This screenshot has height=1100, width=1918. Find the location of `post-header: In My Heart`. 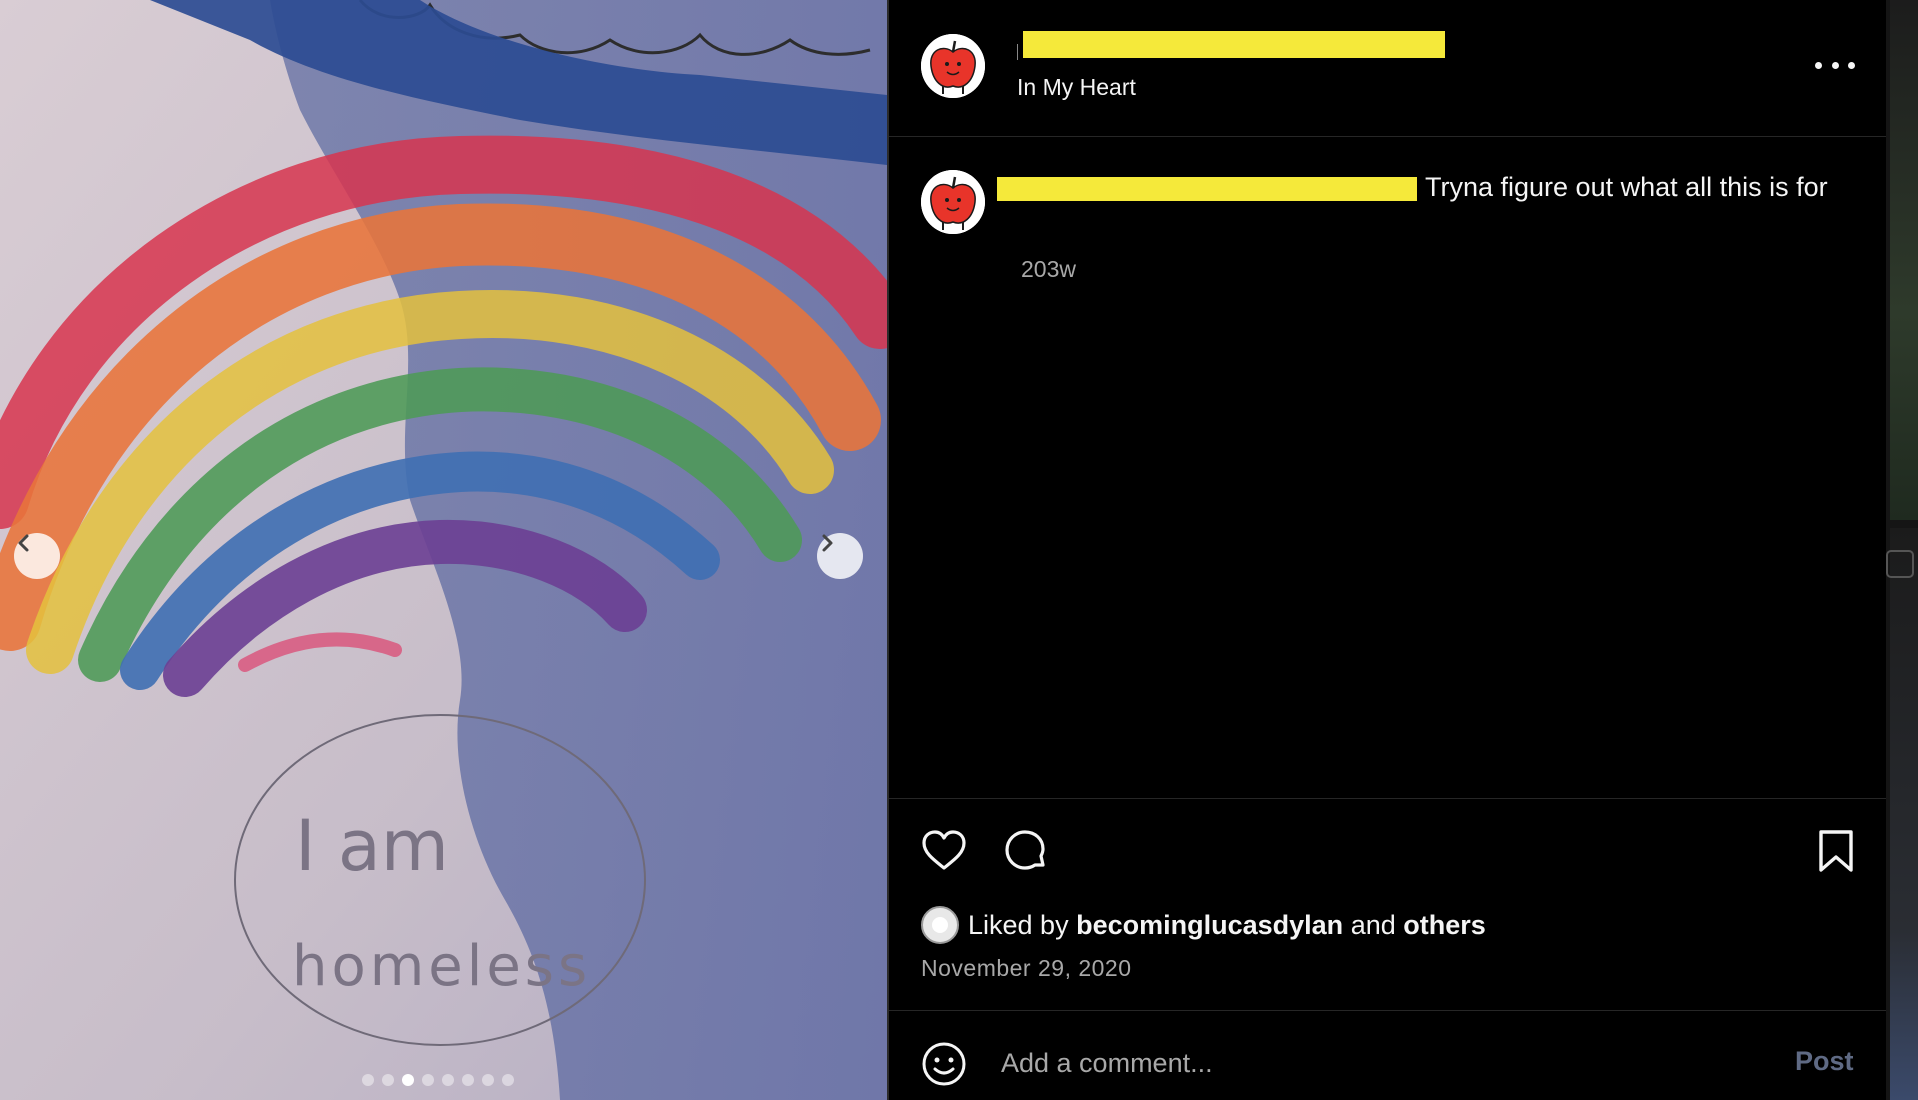

post-header: In My Heart is located at coordinates (1387, 68).